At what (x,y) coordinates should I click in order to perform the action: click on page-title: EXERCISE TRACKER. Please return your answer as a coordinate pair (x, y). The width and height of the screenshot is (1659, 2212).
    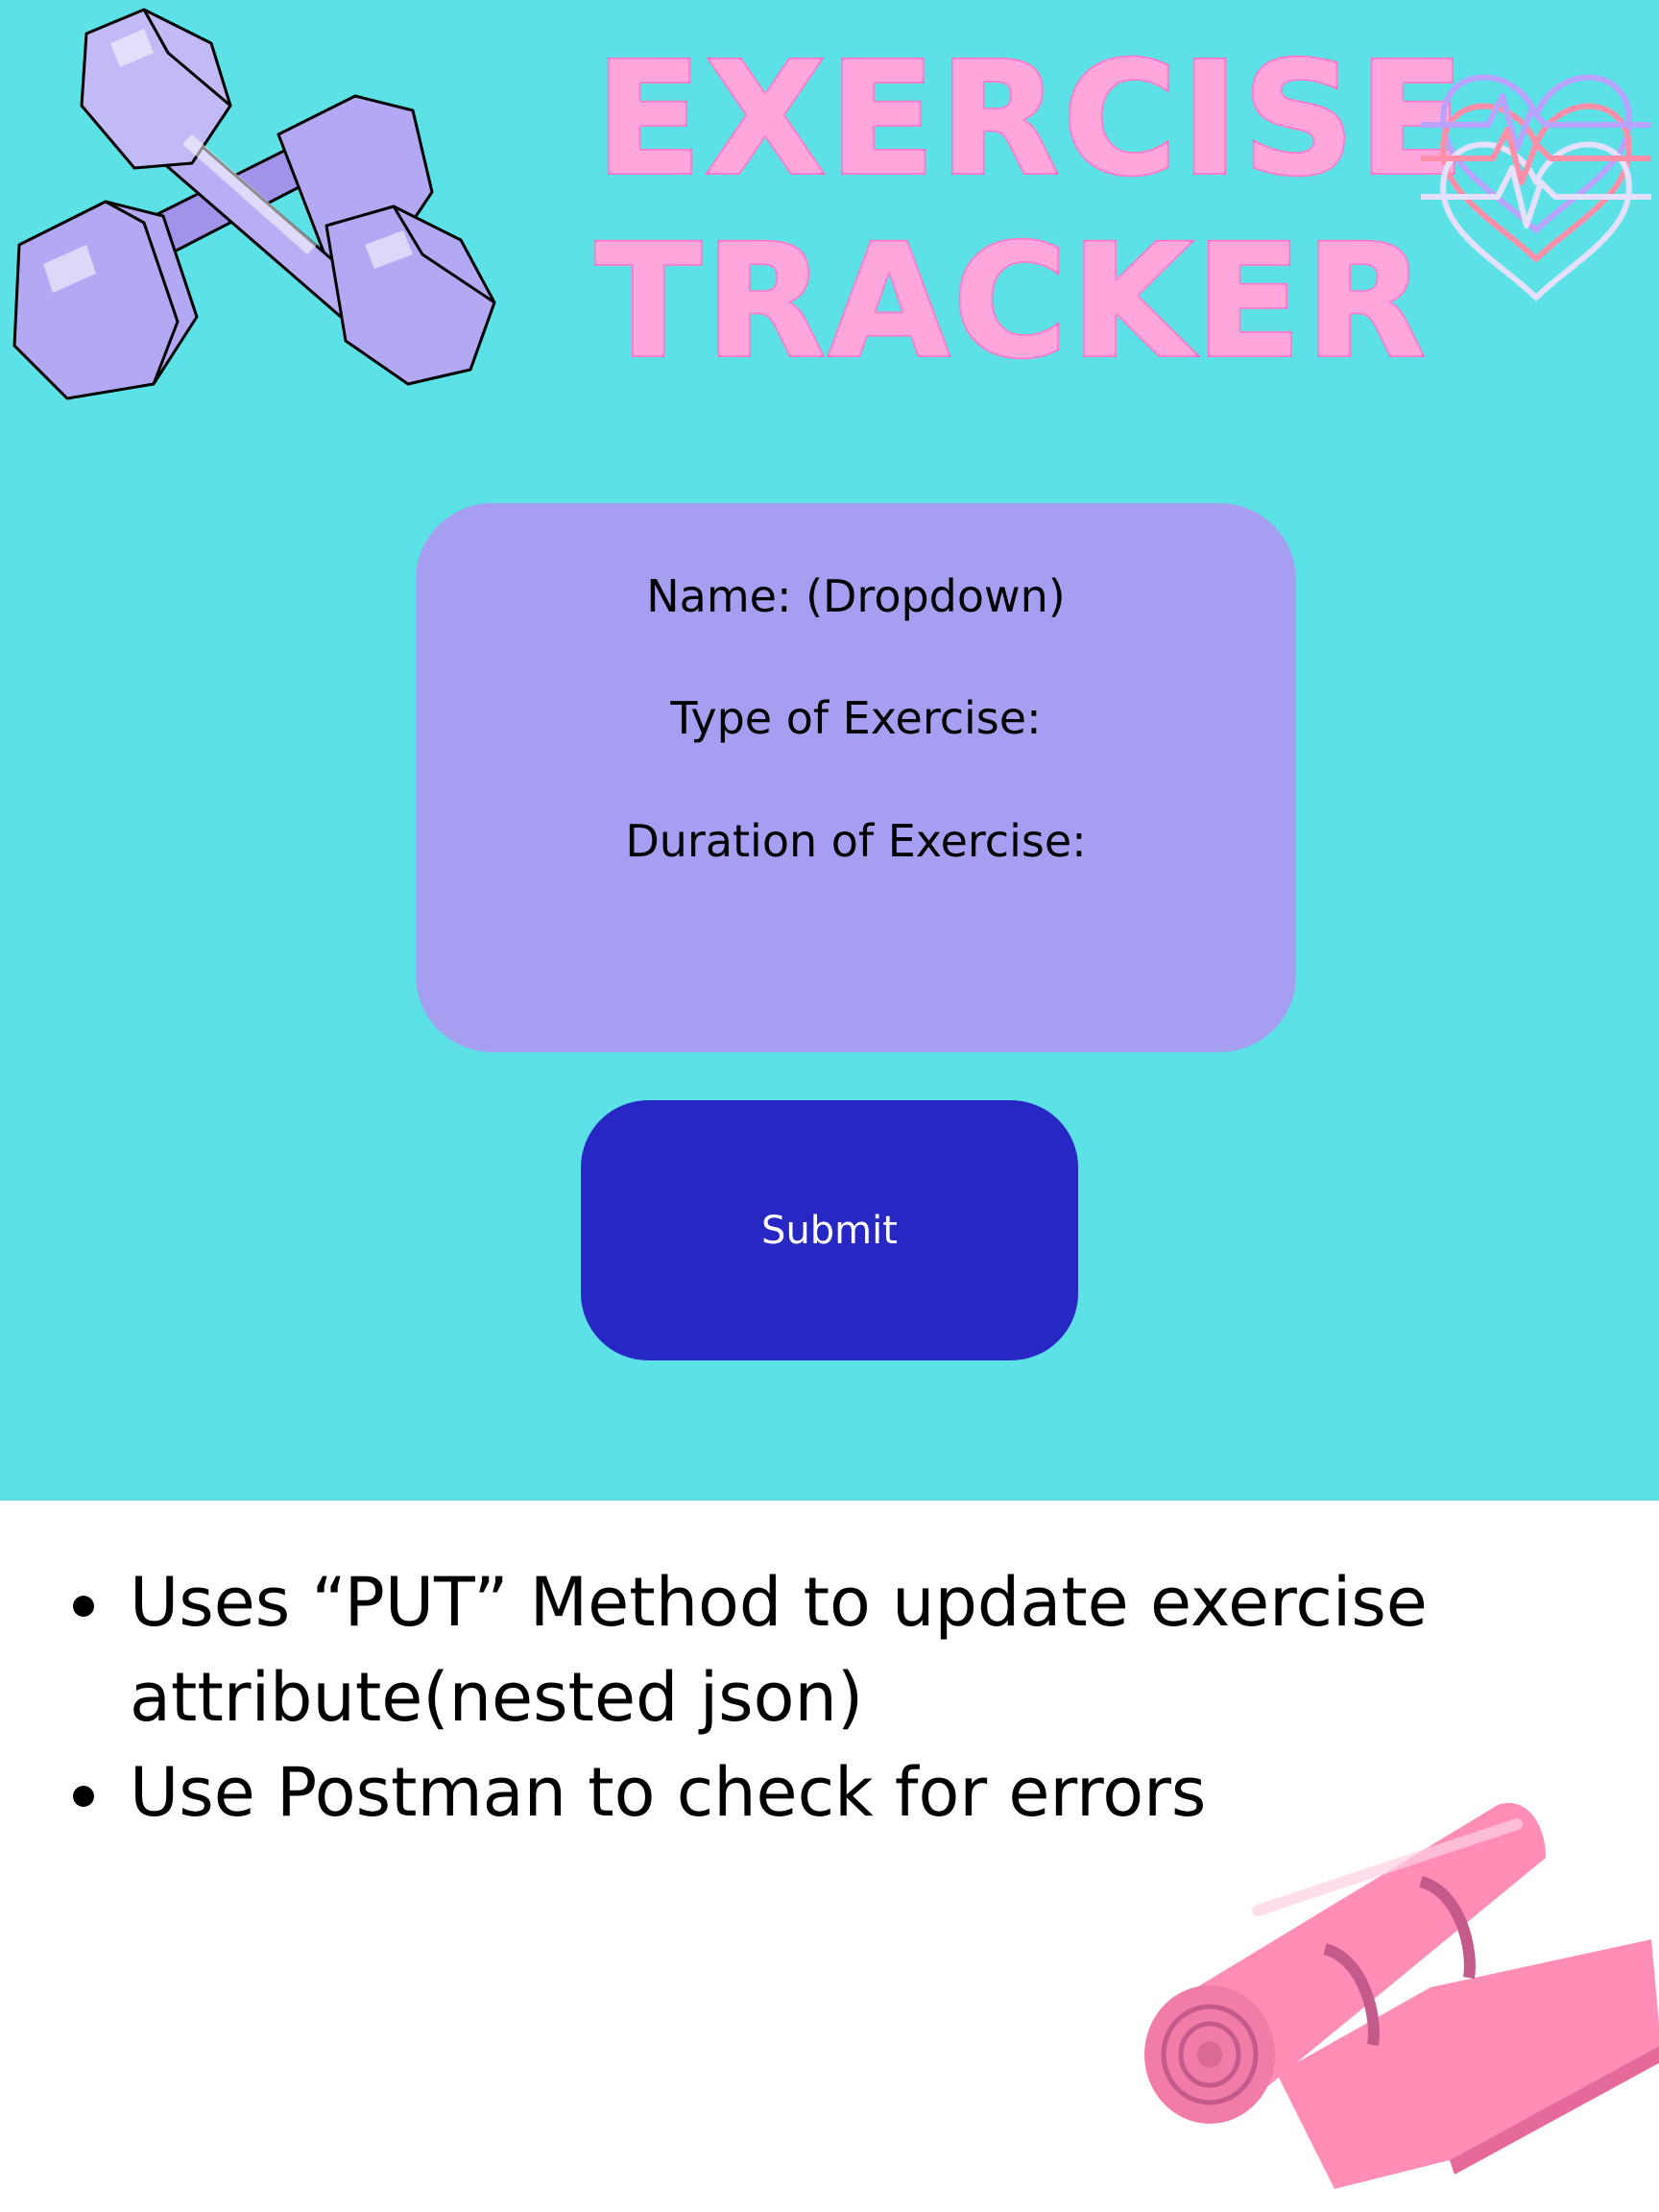
    Looking at the image, I should click on (1031, 211).